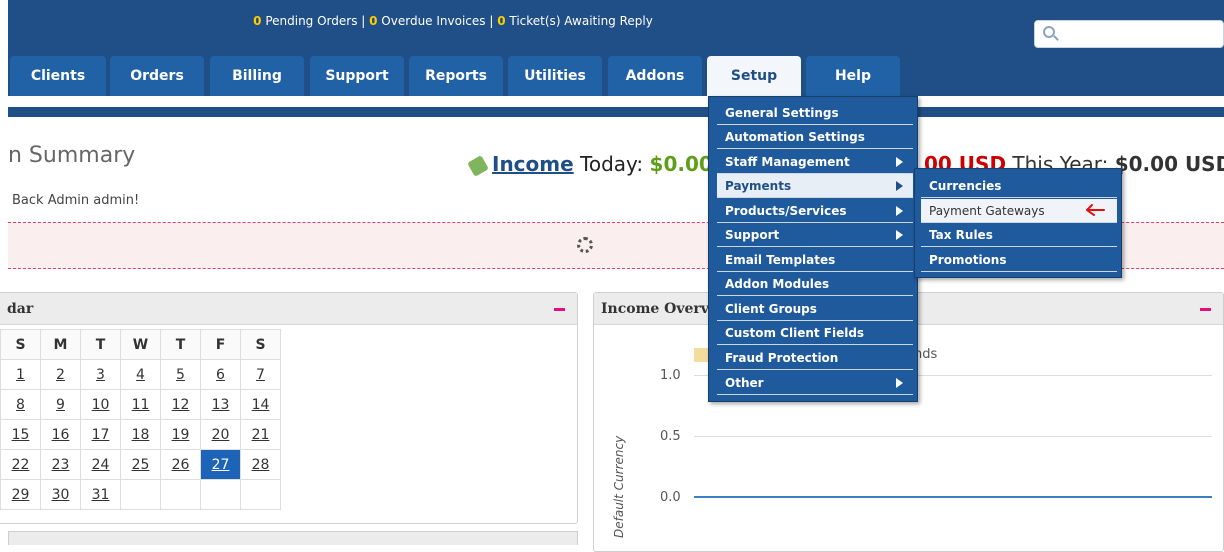 The width and height of the screenshot is (1224, 552). I want to click on overdue-invoices-label: Overdue Invoices |, so click(437, 21).